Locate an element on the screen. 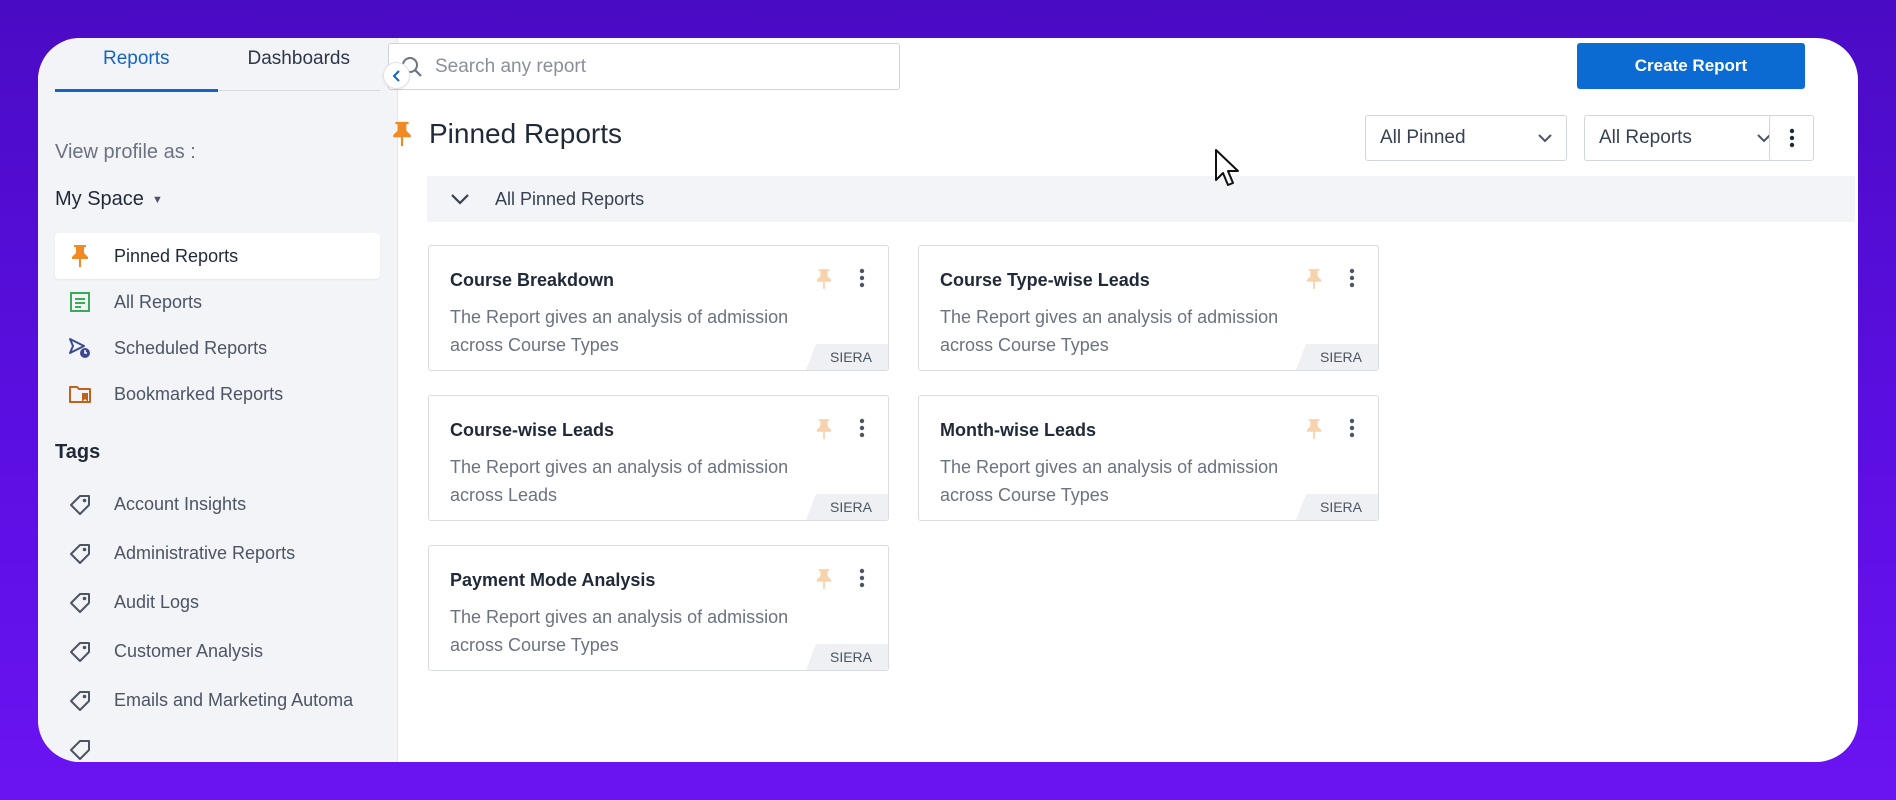 This screenshot has width=1896, height=800. select-value: All Pinned is located at coordinates (1423, 137).